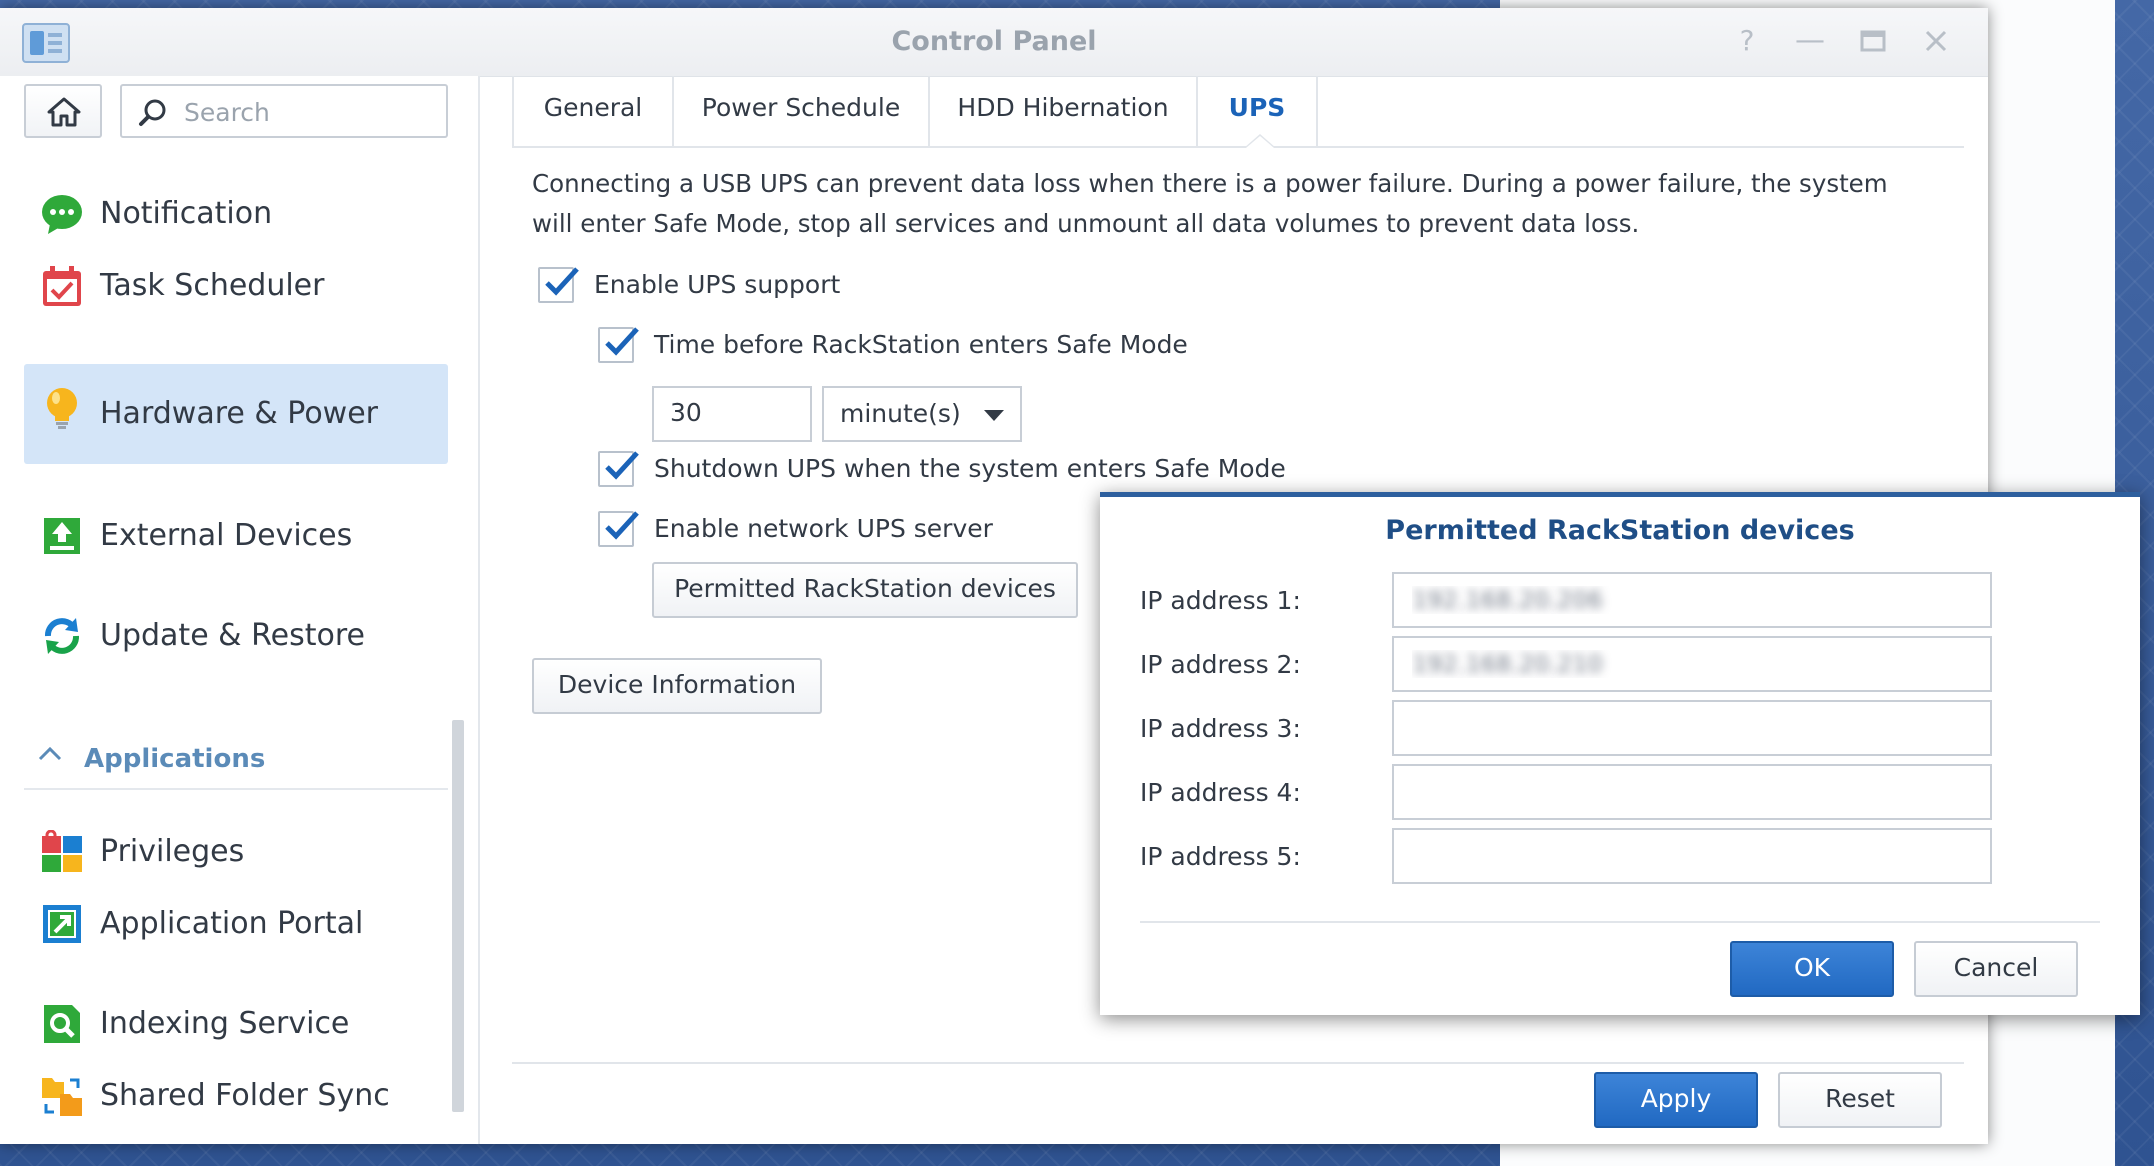 Image resolution: width=2154 pixels, height=1166 pixels. Describe the element at coordinates (225, 1023) in the screenshot. I see `sidebar-item-label: Indexing Service` at that location.